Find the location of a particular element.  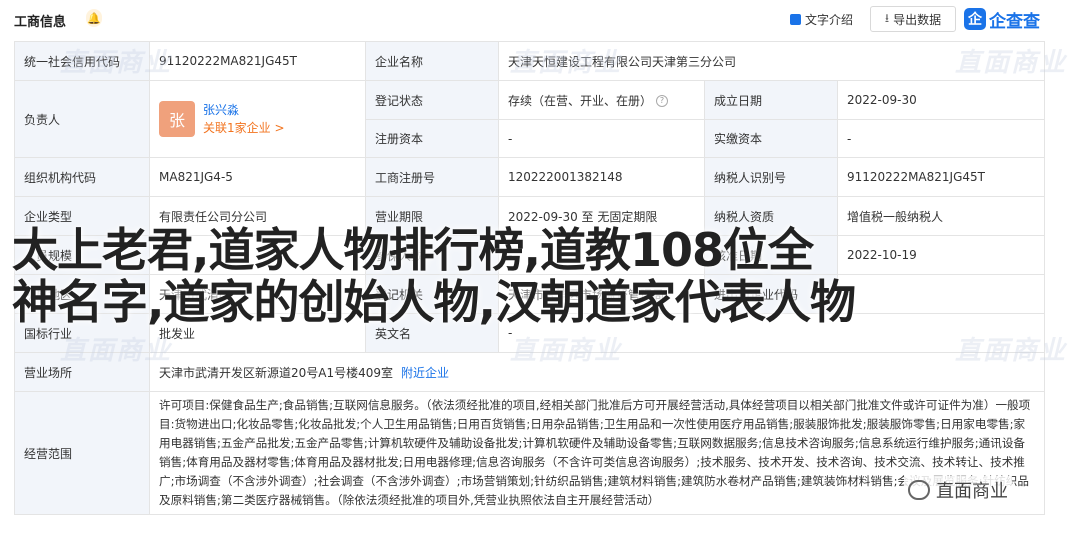

bell-icon: 🔔 is located at coordinates (94, 18).